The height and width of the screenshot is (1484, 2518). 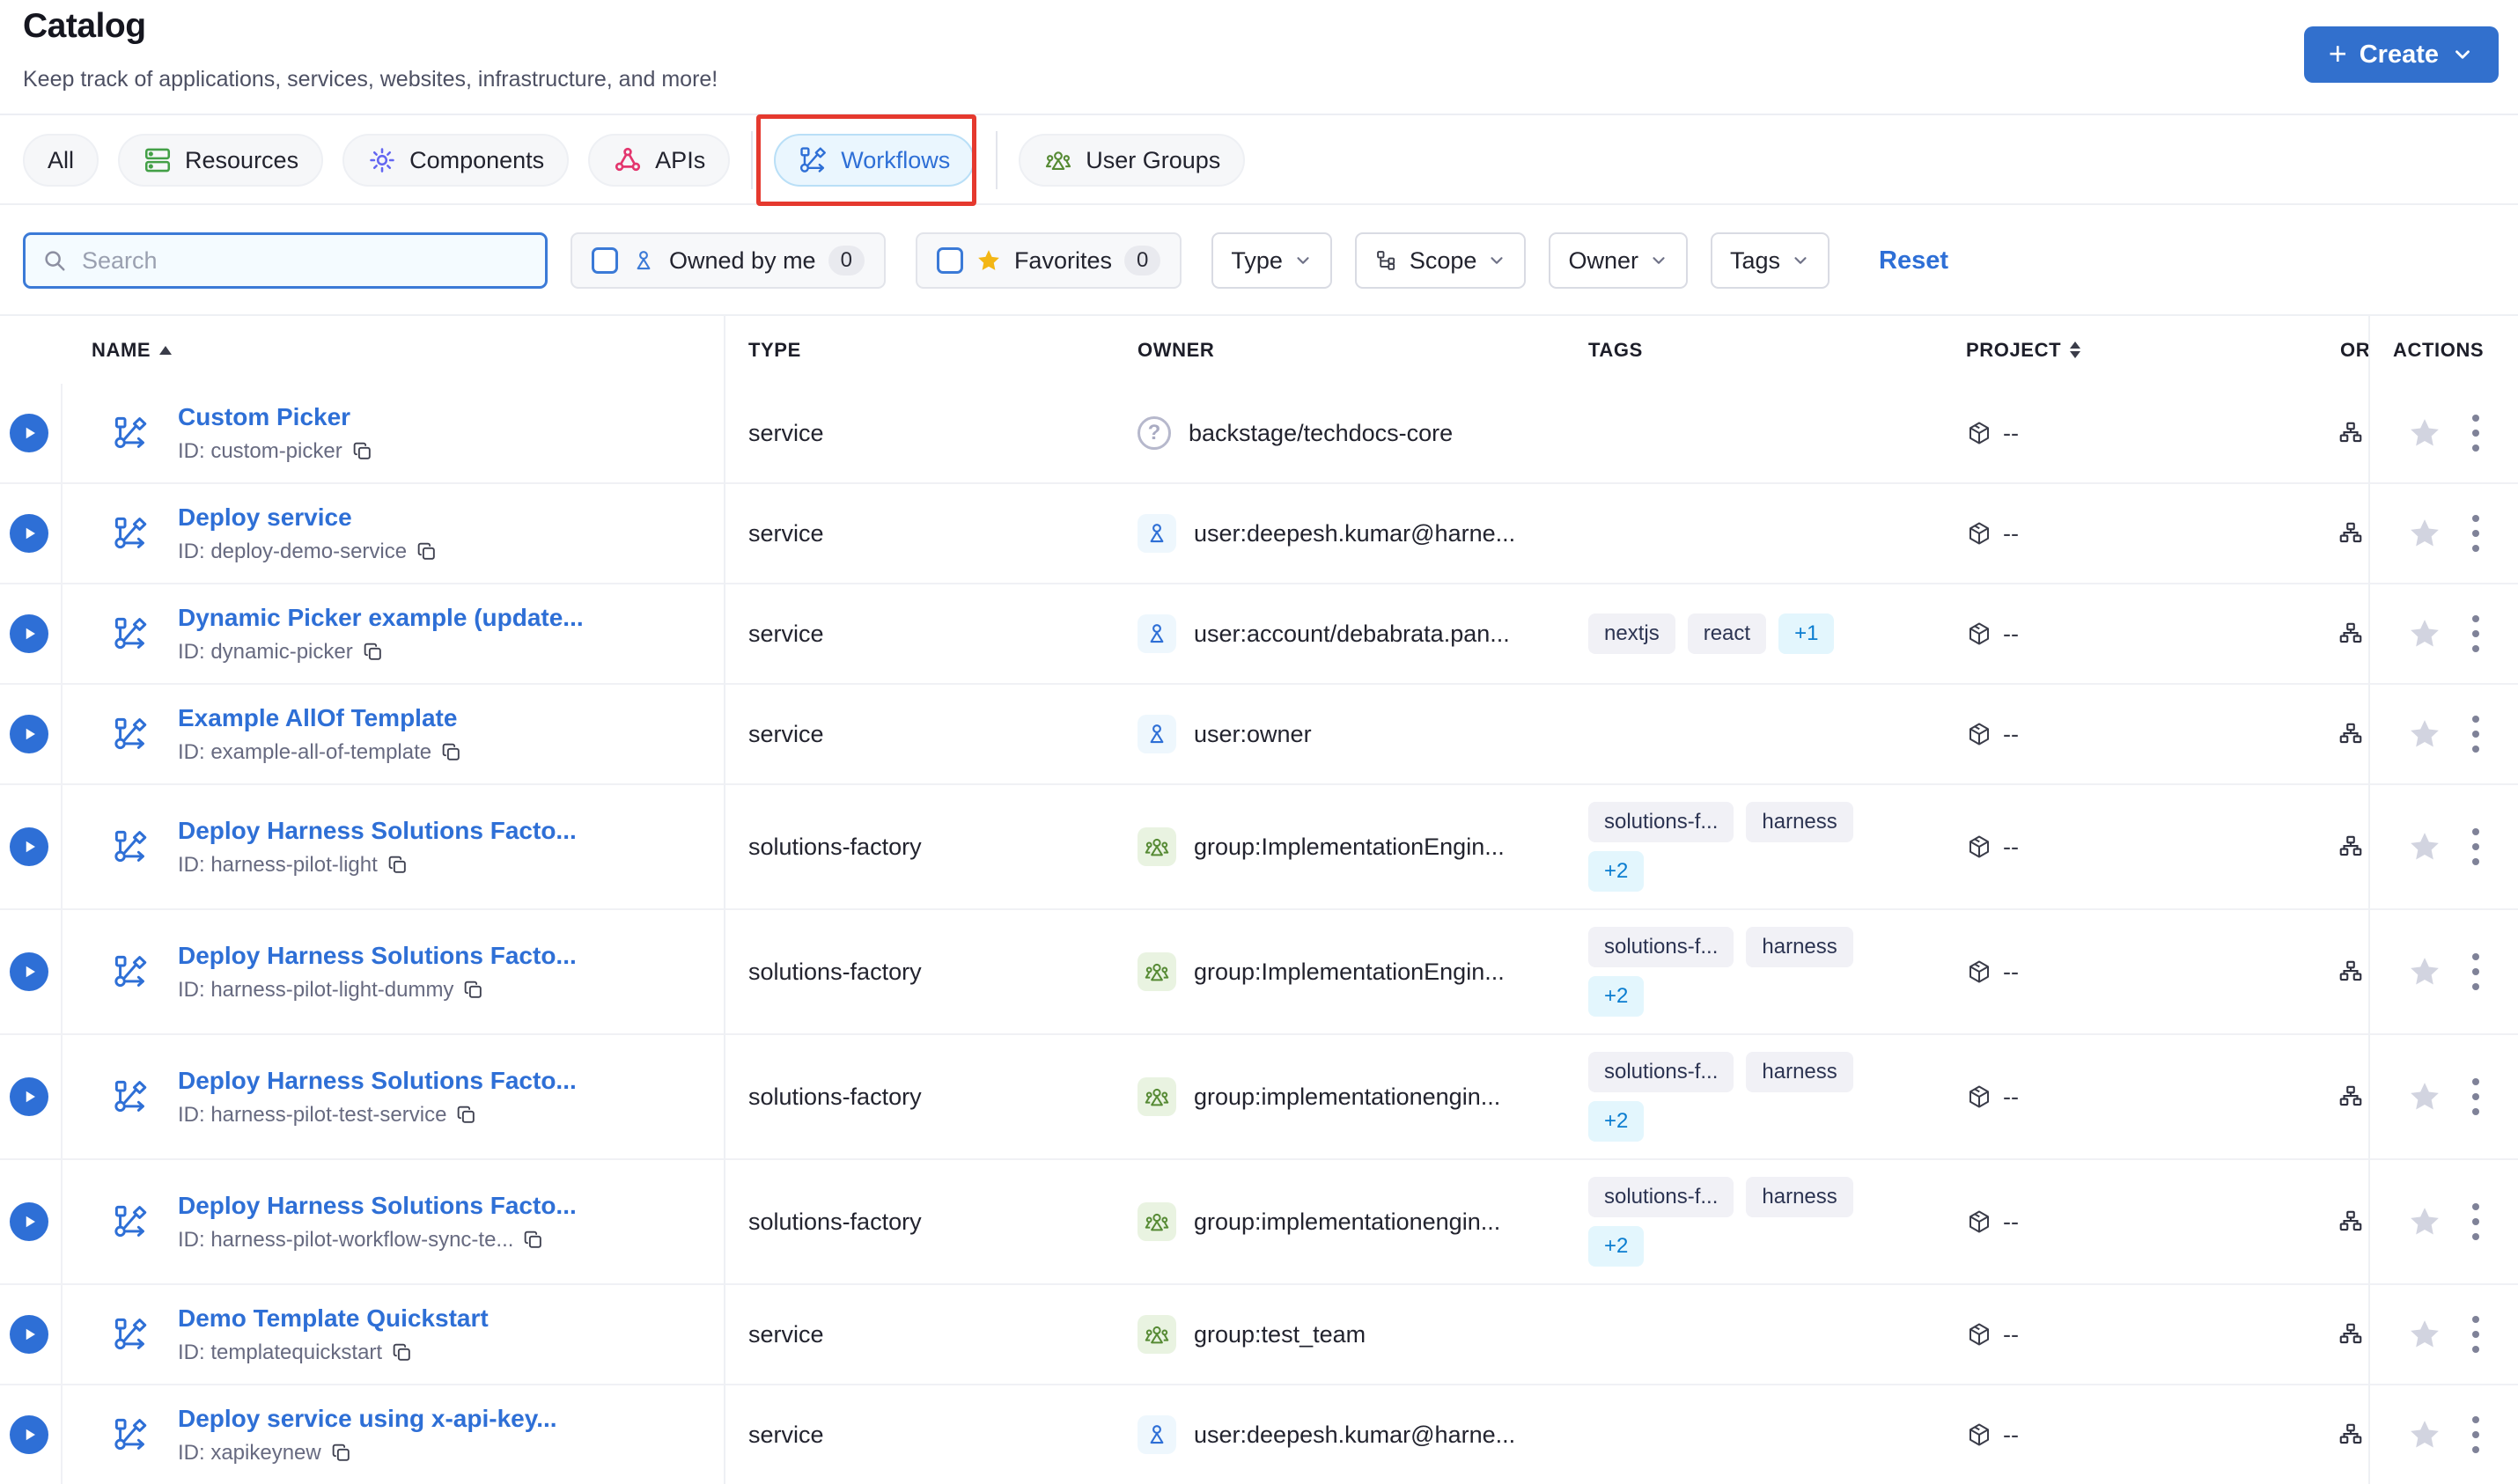 What do you see at coordinates (392, 350) in the screenshot?
I see `column-header-name: NAME` at bounding box center [392, 350].